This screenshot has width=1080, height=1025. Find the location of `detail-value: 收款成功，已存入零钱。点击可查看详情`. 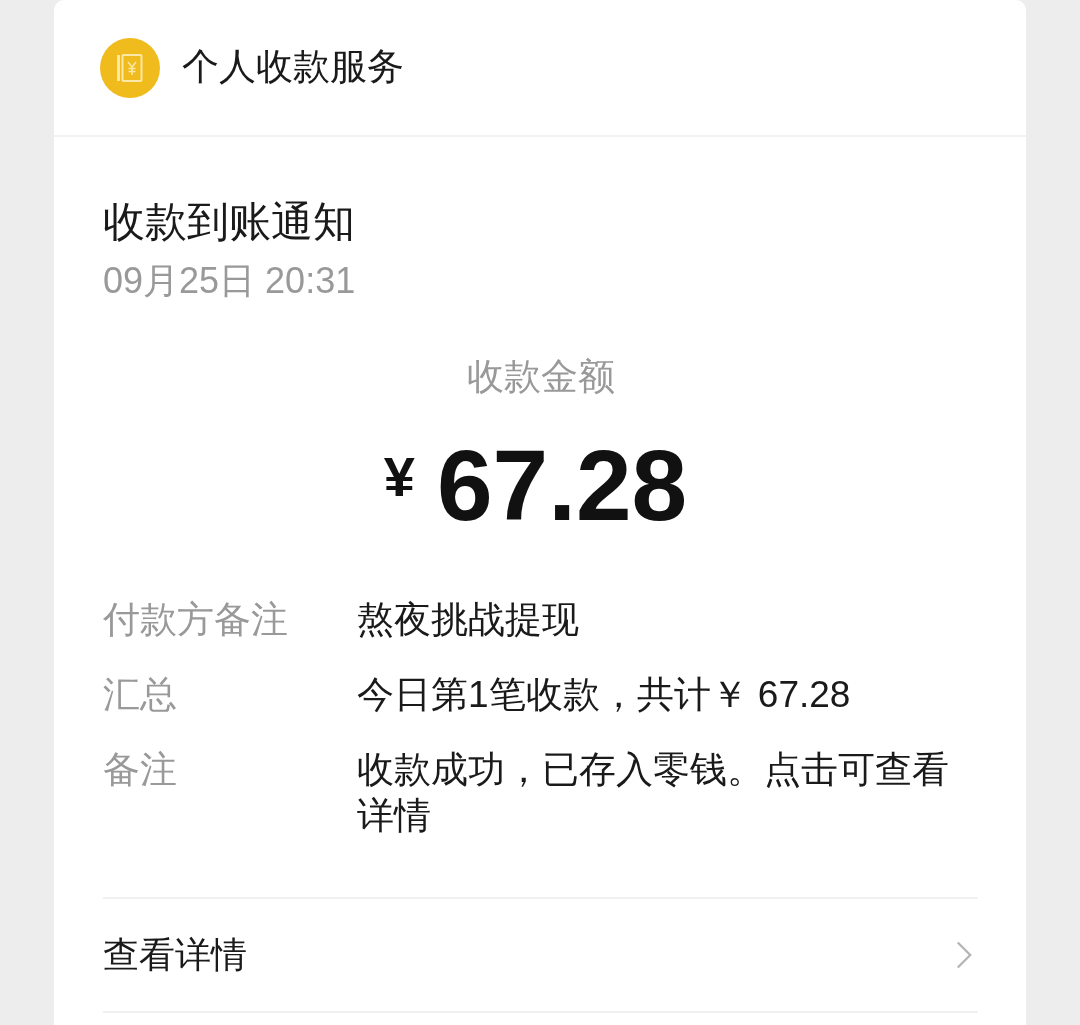

detail-value: 收款成功，已存入零钱。点击可查看详情 is located at coordinates (653, 792).